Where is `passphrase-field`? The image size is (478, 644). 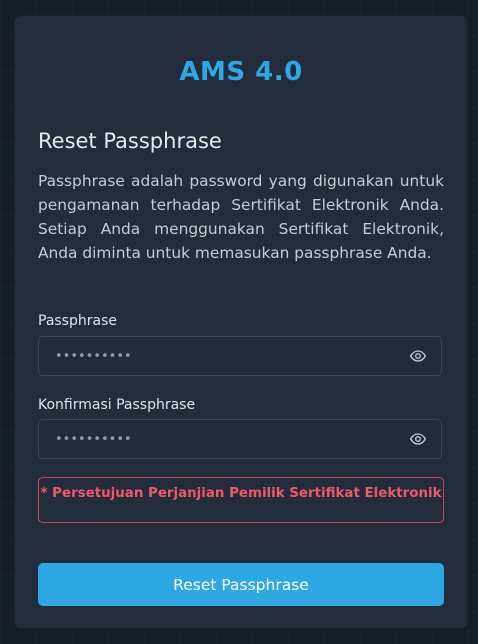 passphrase-field is located at coordinates (240, 356).